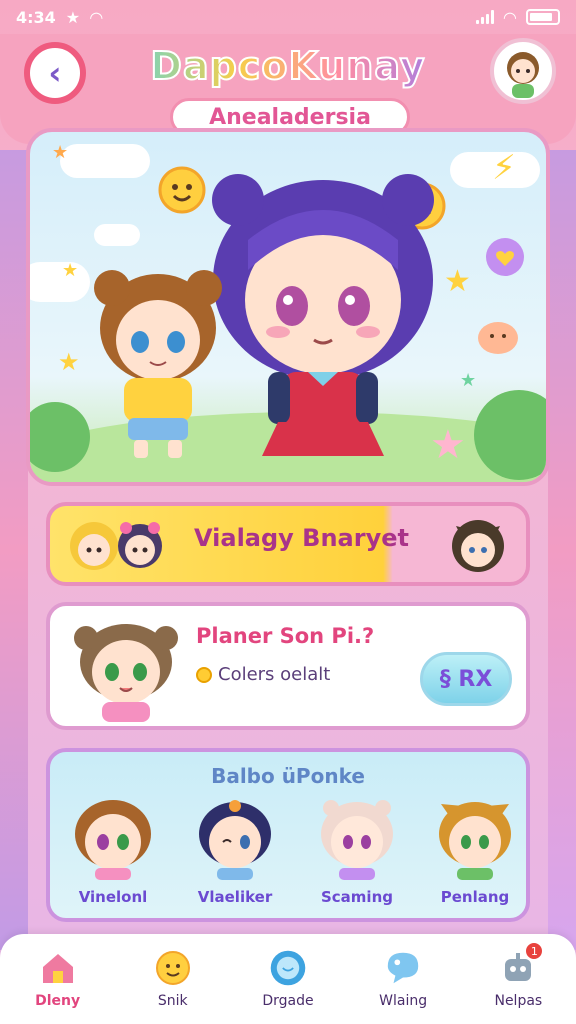 The image size is (576, 1024). I want to click on side-character, so click(158, 364).